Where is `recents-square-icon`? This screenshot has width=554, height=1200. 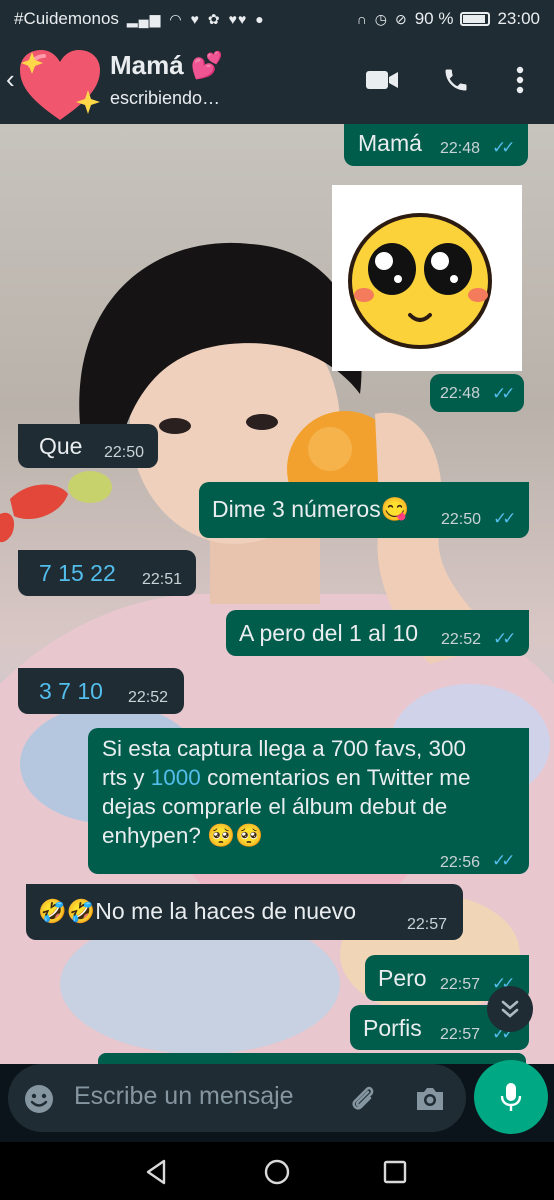
recents-square-icon is located at coordinates (395, 1172).